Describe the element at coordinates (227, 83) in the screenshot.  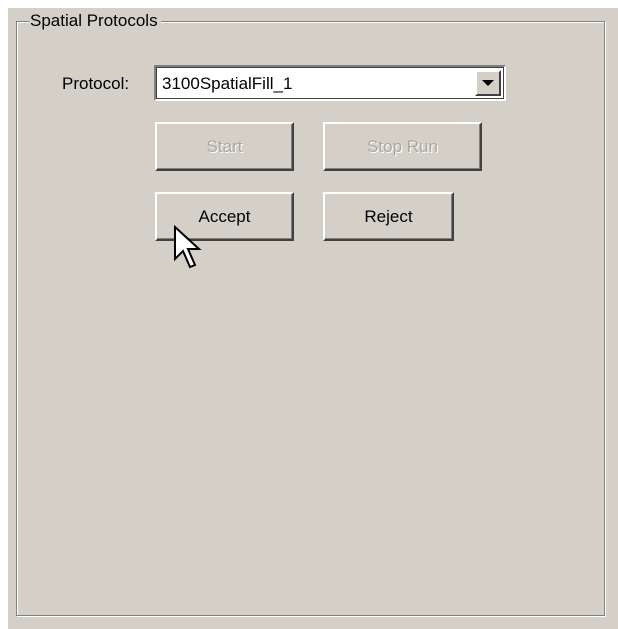
I see `protocol-select-value: 3100SpatialFill_1` at that location.